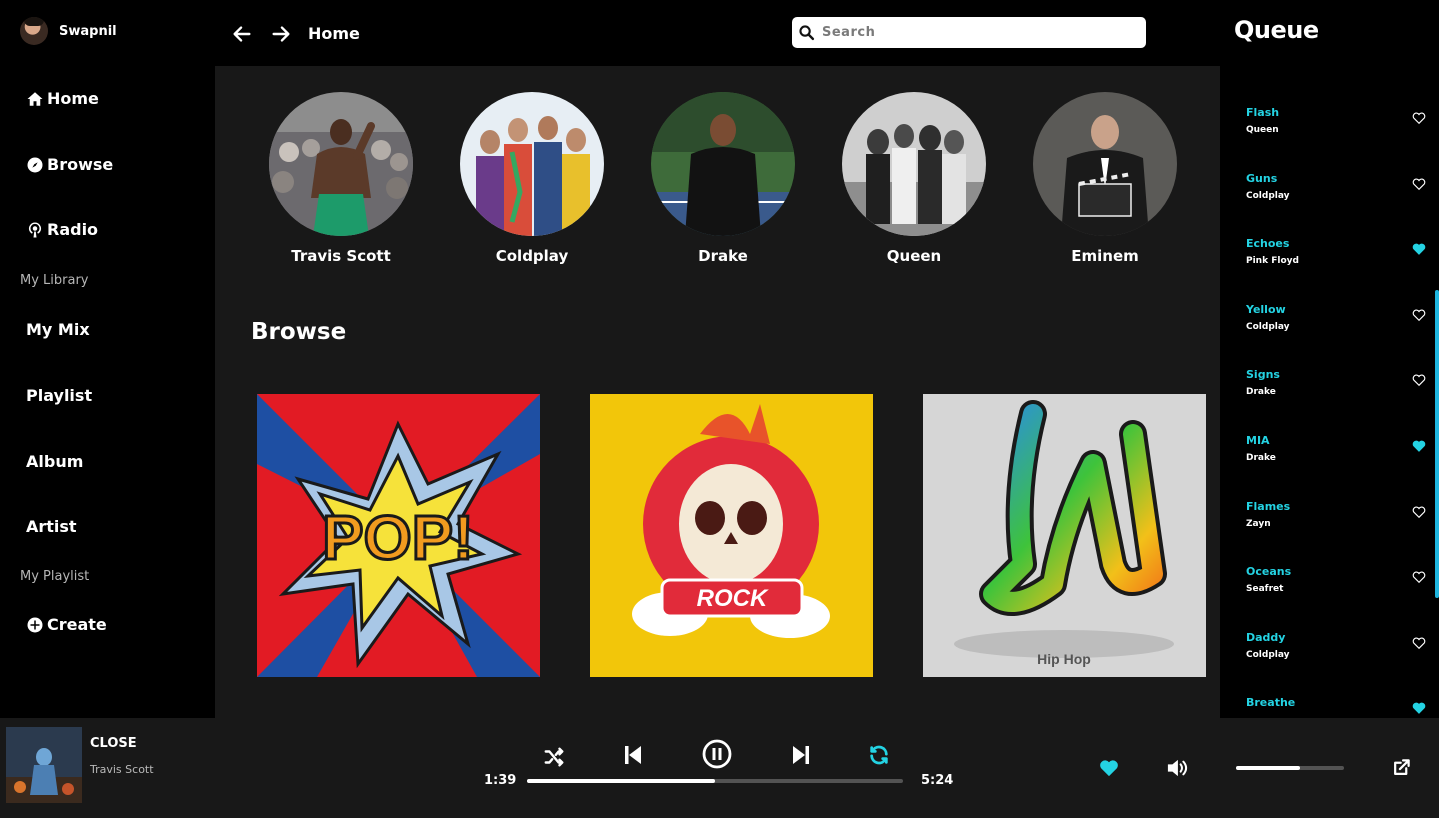 The image size is (1439, 818). Describe the element at coordinates (55, 576) in the screenshot. I see `playlist-heading: My Playlist` at that location.